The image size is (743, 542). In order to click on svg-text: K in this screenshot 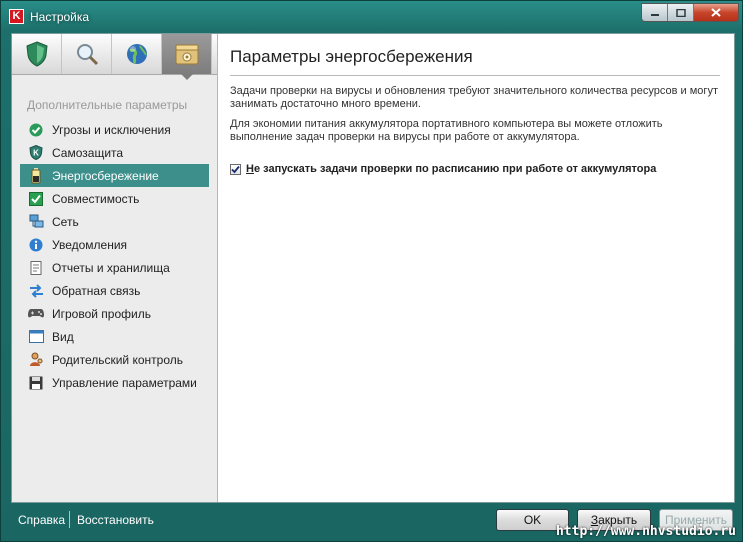, I will do `click(36, 153)`.